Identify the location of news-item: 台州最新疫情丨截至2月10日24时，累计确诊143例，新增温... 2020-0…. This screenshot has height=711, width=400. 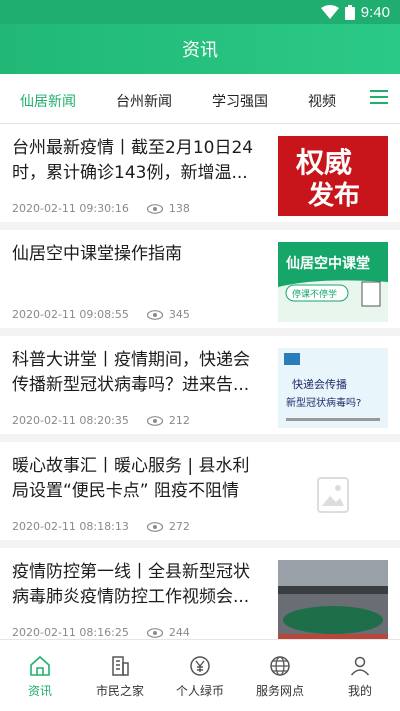
(200, 177).